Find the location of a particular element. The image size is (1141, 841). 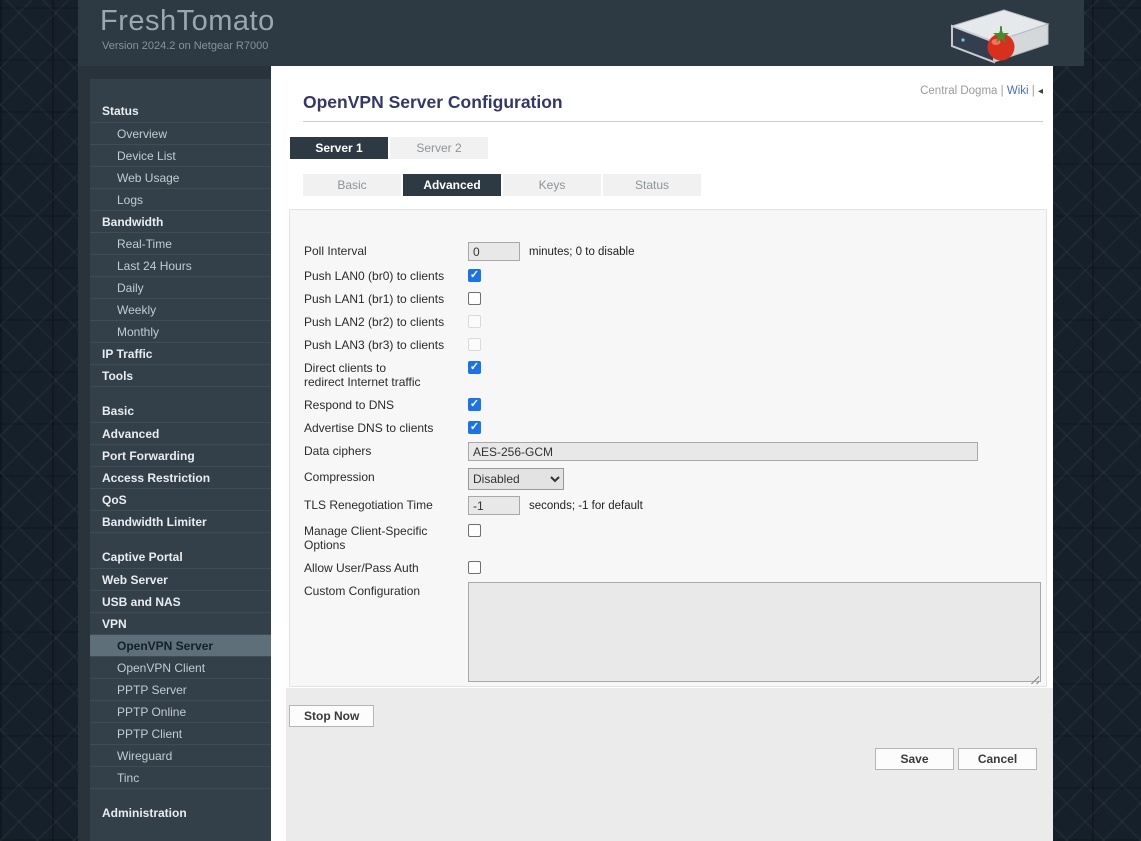

sidebar-item-real-time: Real-Time is located at coordinates (180, 243).